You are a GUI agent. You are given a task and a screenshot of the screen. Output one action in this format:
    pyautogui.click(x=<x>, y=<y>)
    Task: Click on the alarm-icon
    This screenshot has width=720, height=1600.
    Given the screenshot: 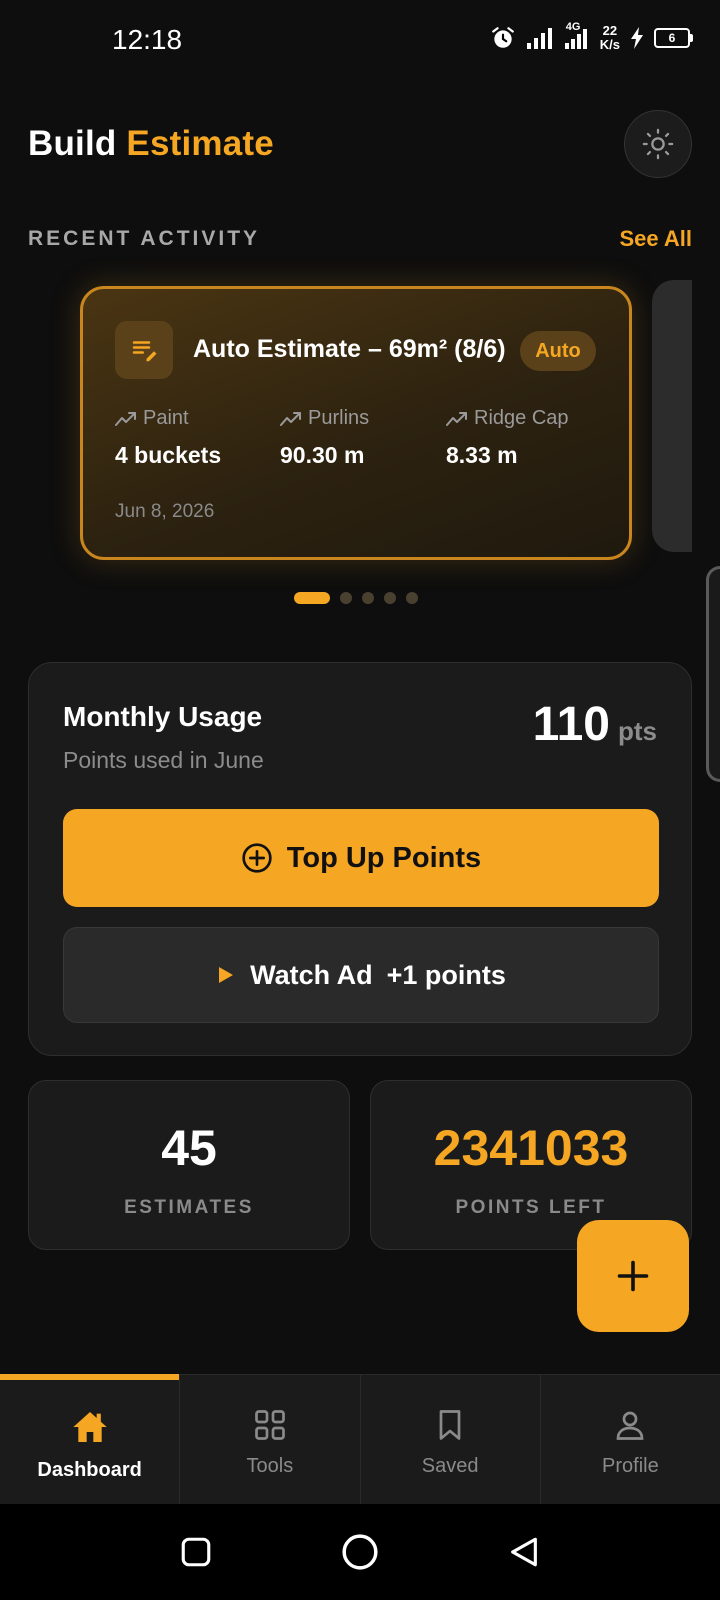 What is the action you would take?
    pyautogui.click(x=502, y=37)
    